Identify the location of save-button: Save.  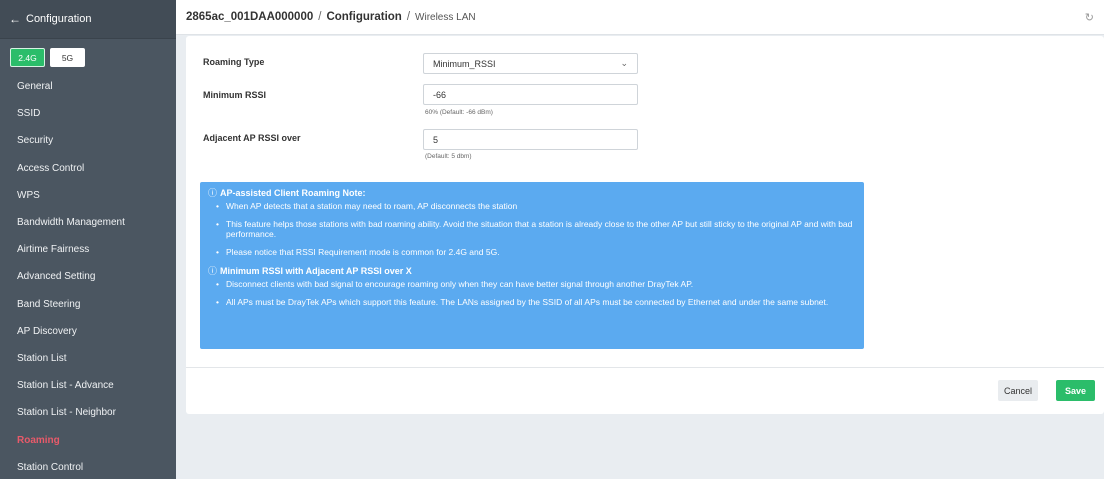
(1075, 390).